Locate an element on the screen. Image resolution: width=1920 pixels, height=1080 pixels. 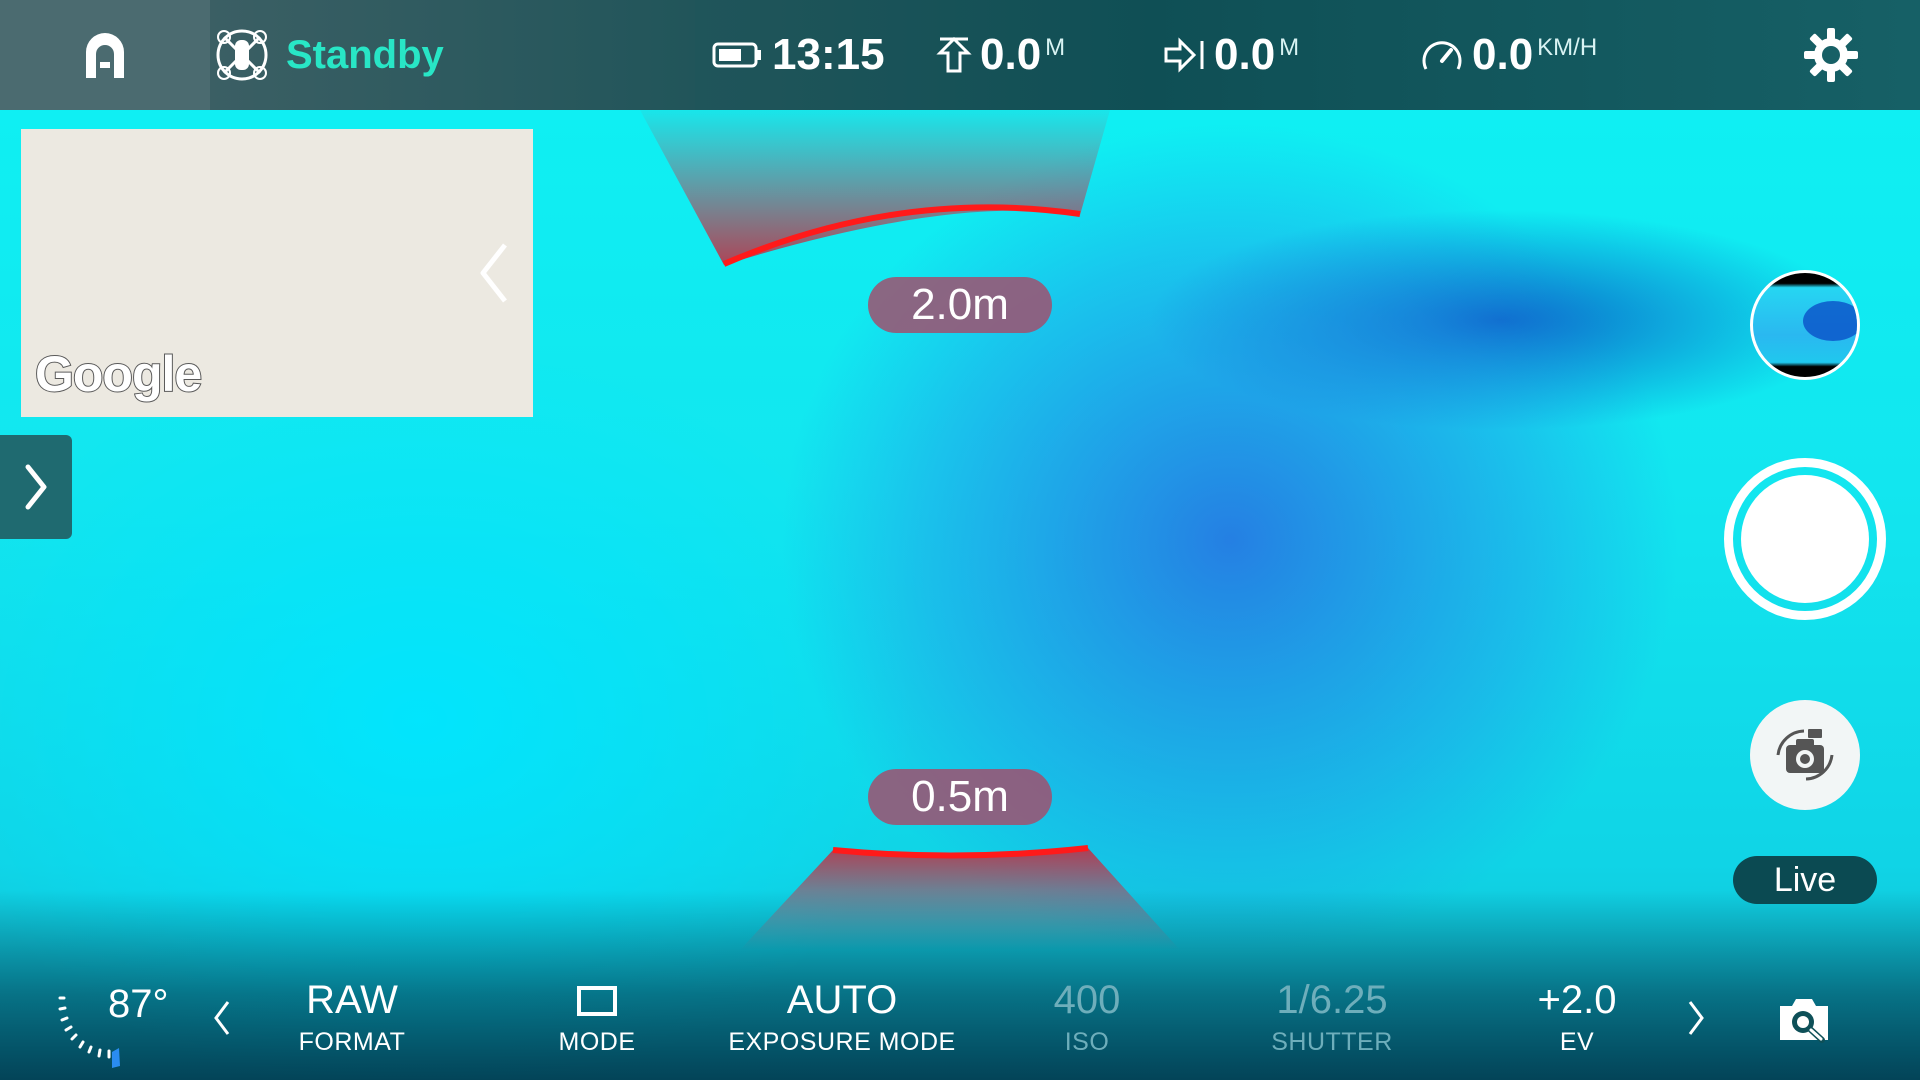
home-button is located at coordinates (105, 55).